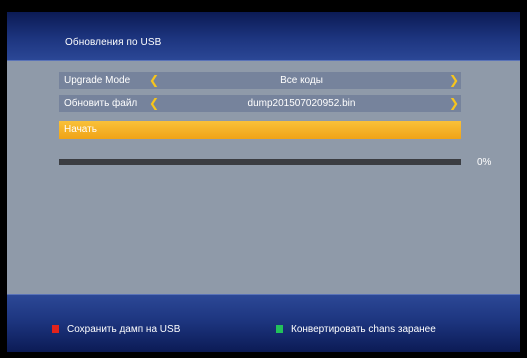 The width and height of the screenshot is (527, 358). I want to click on menu-item-update-file: Обновить файл ❮ dump201507020952.bin ❯, so click(260, 103).